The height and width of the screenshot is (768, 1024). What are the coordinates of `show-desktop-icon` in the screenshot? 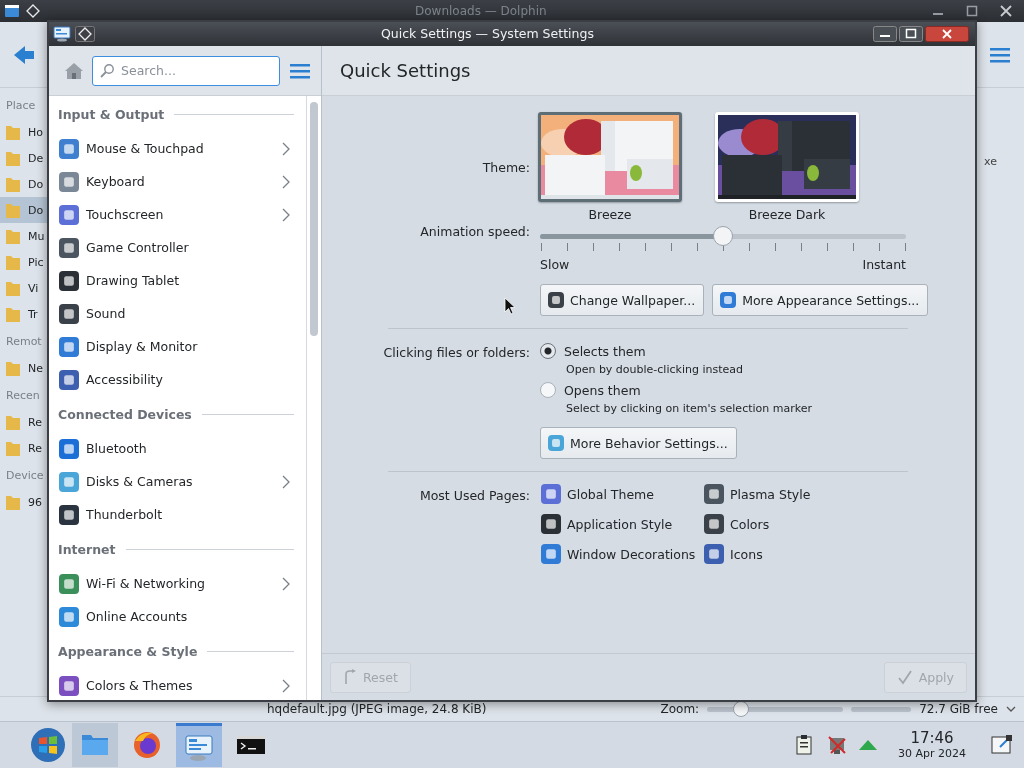 It's located at (1002, 745).